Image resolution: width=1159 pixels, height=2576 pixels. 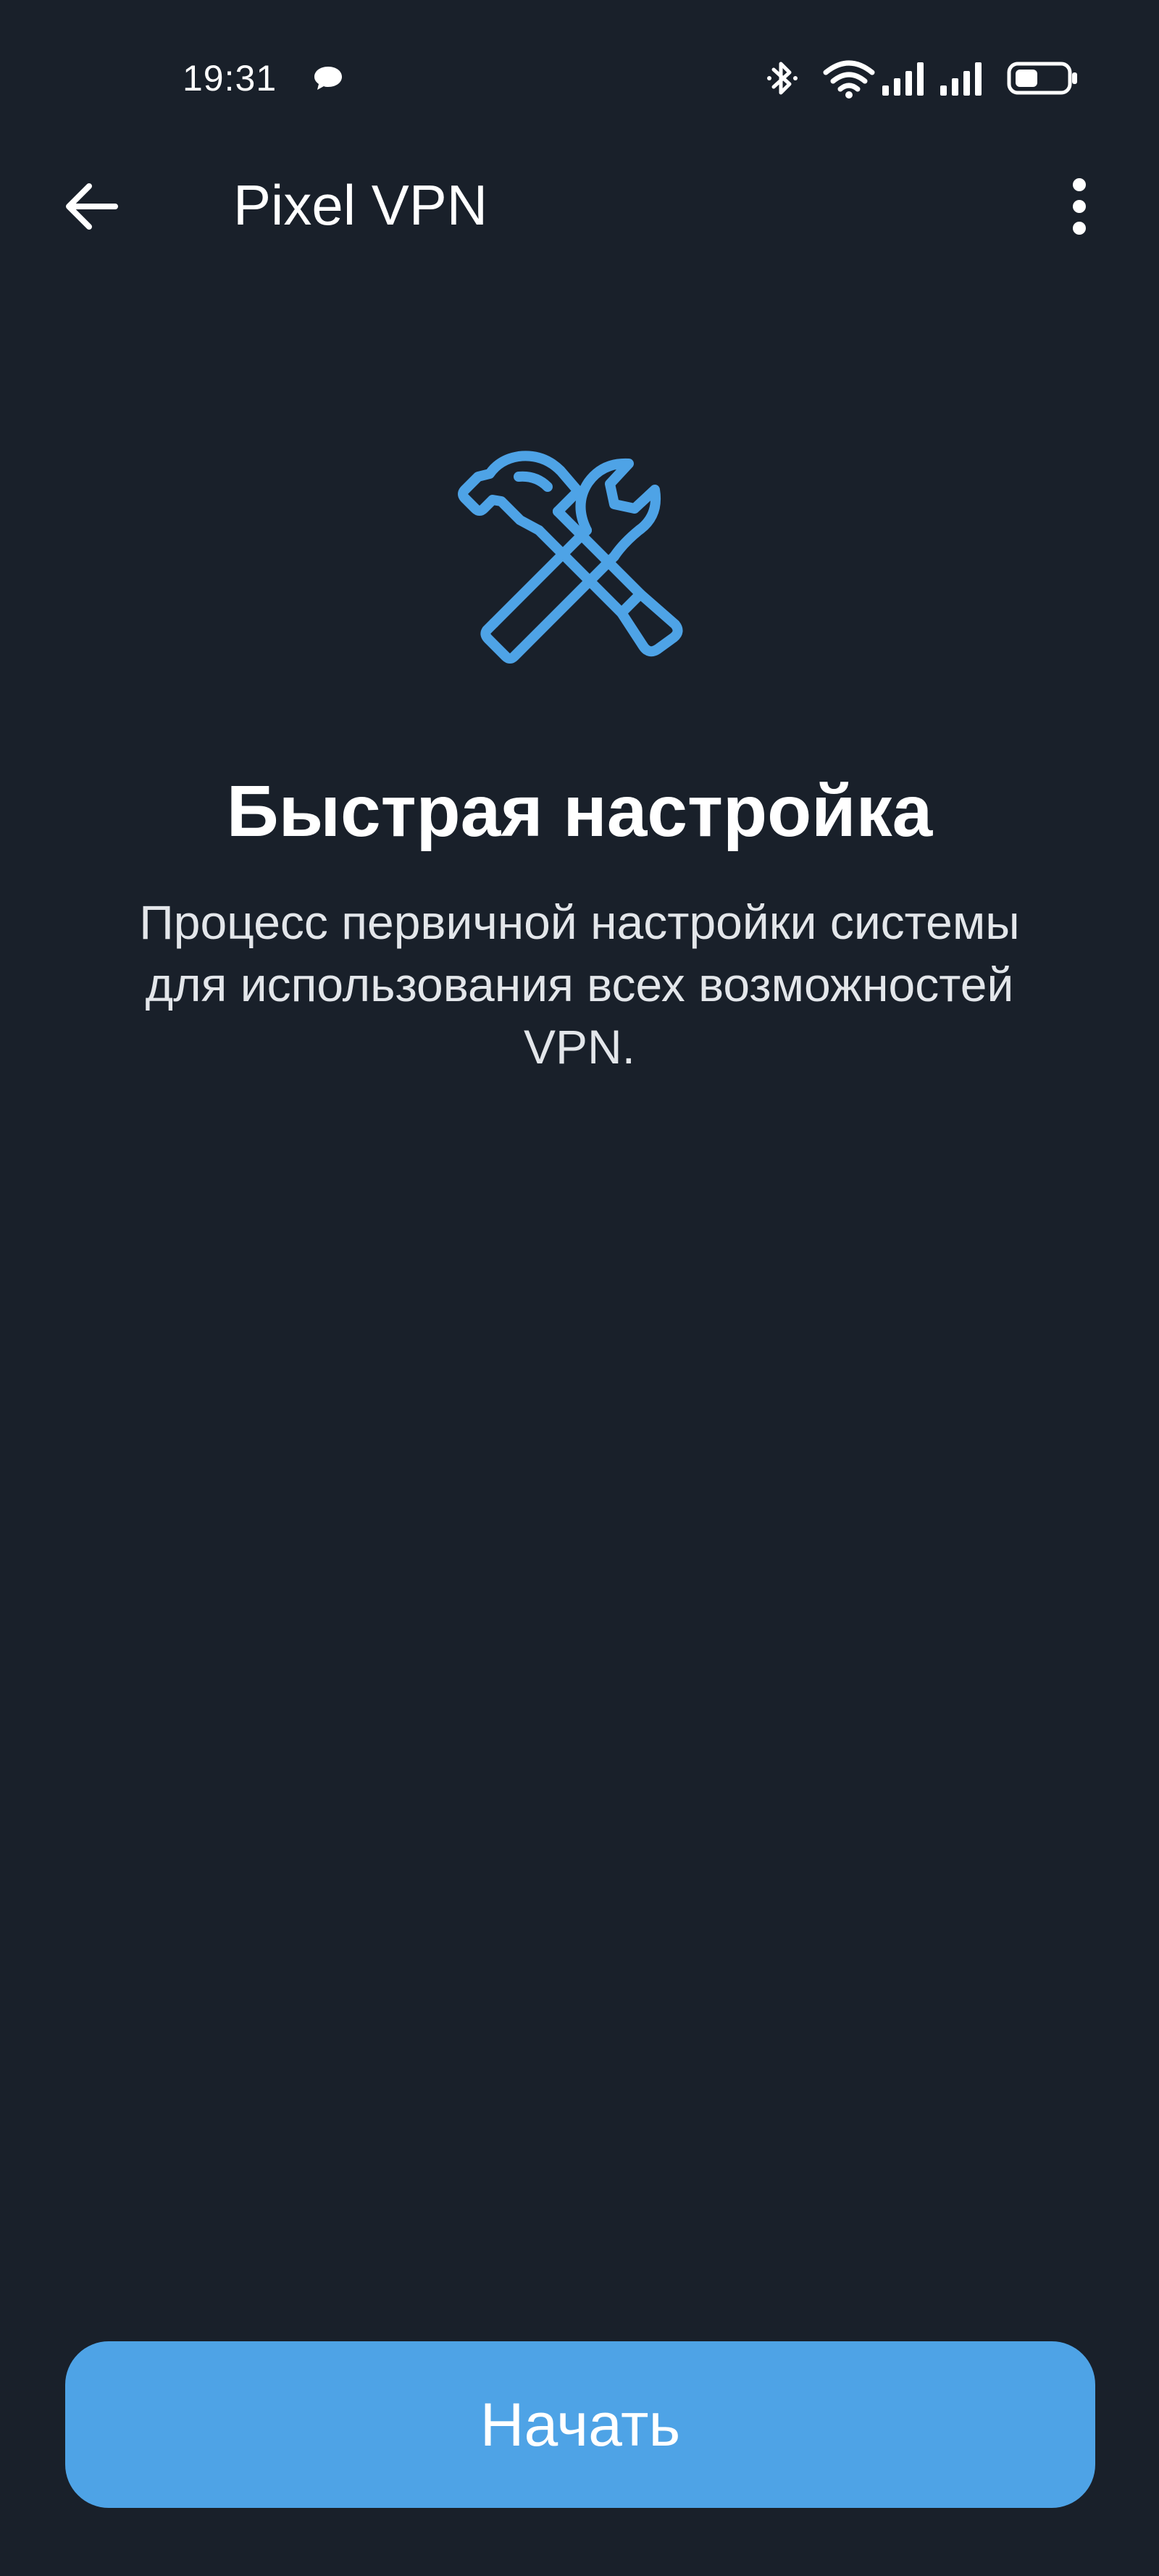 What do you see at coordinates (328, 78) in the screenshot?
I see `chat-icon` at bounding box center [328, 78].